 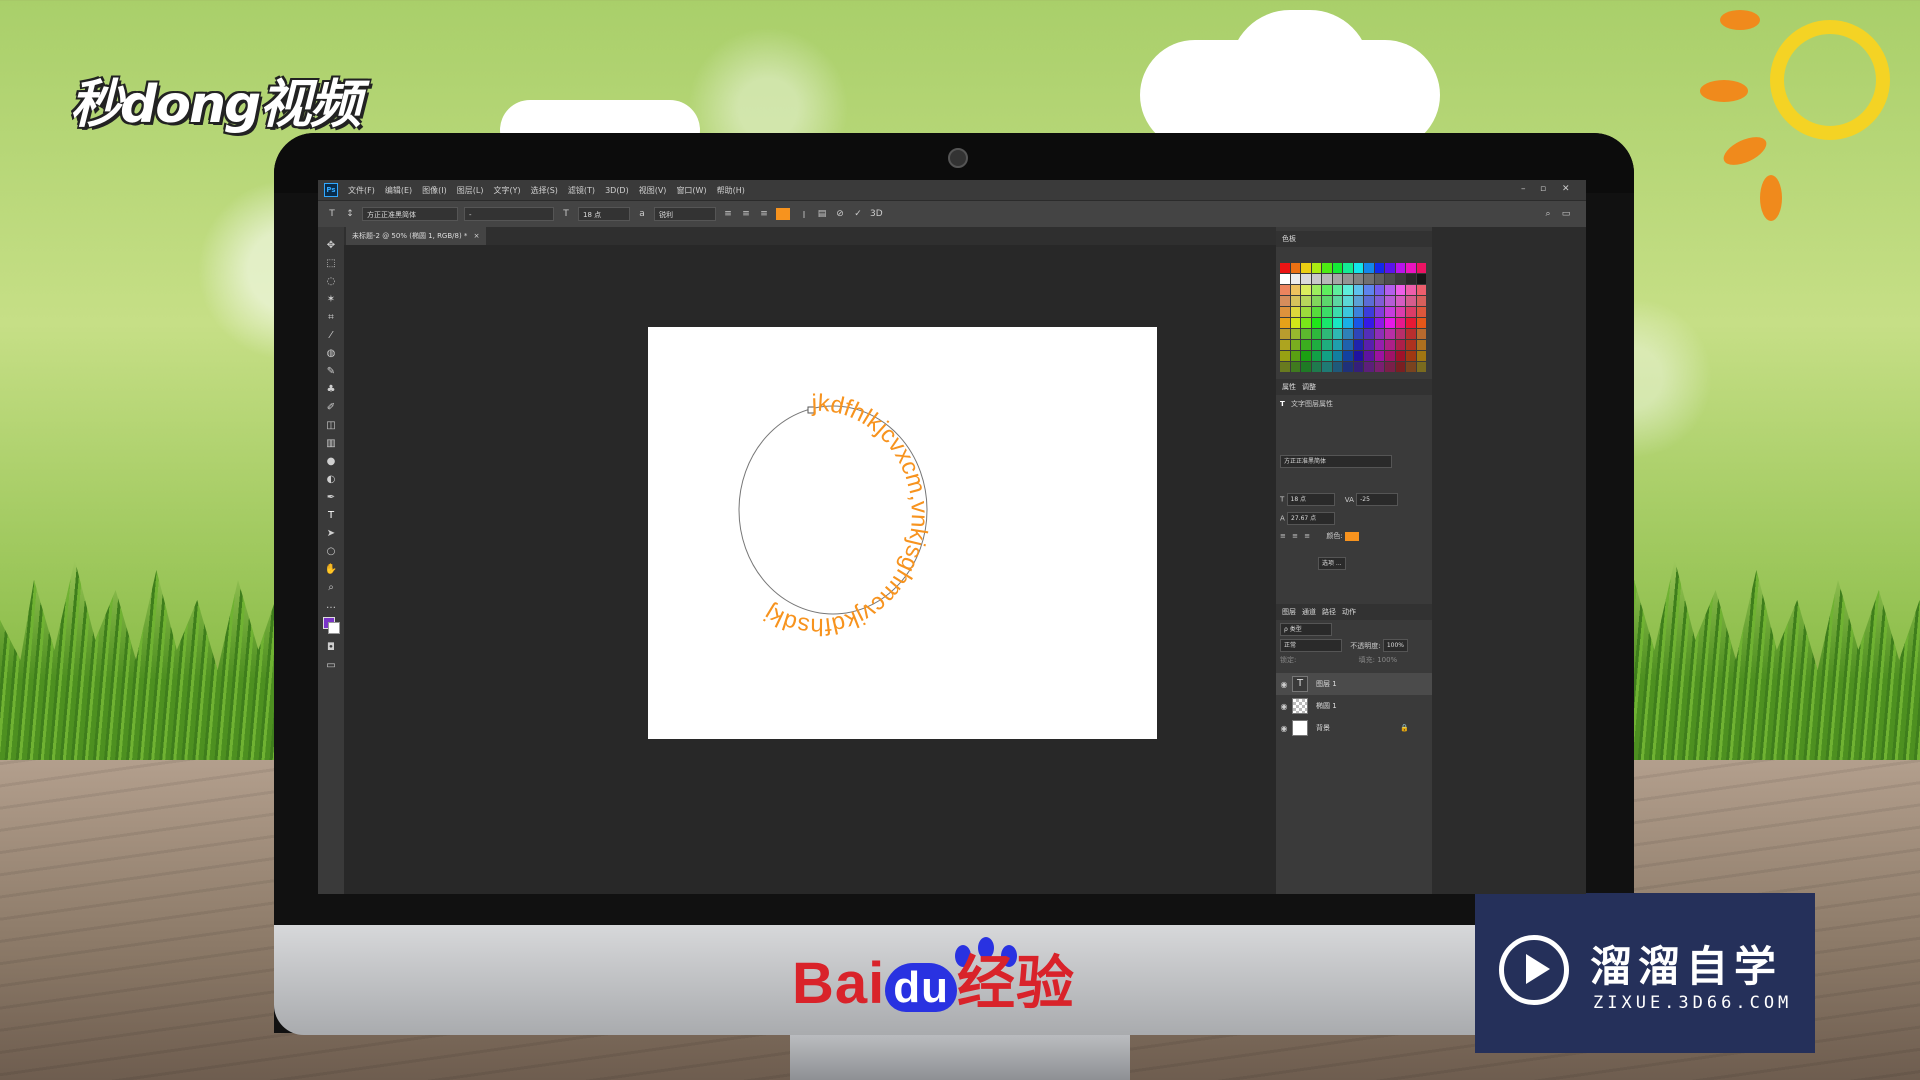 What do you see at coordinates (1349, 612) in the screenshot?
I see `tab-actions: 动作` at bounding box center [1349, 612].